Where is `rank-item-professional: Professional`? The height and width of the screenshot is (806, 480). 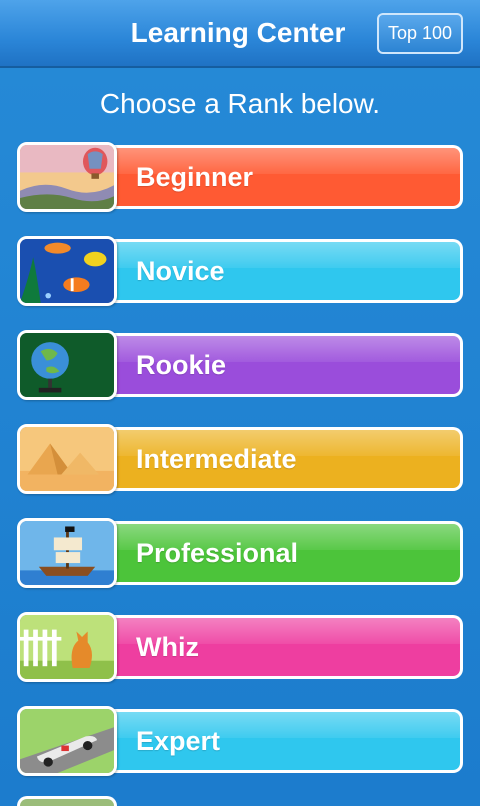
rank-item-professional: Professional is located at coordinates (240, 553).